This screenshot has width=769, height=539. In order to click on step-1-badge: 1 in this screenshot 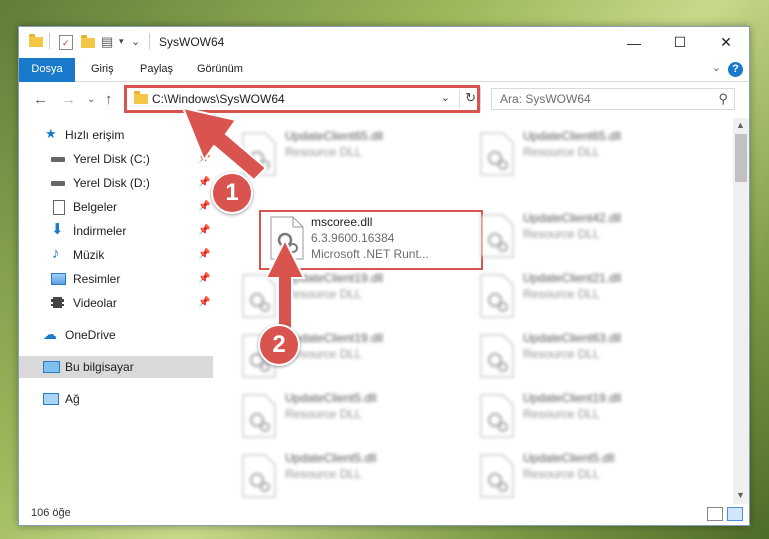, I will do `click(232, 193)`.